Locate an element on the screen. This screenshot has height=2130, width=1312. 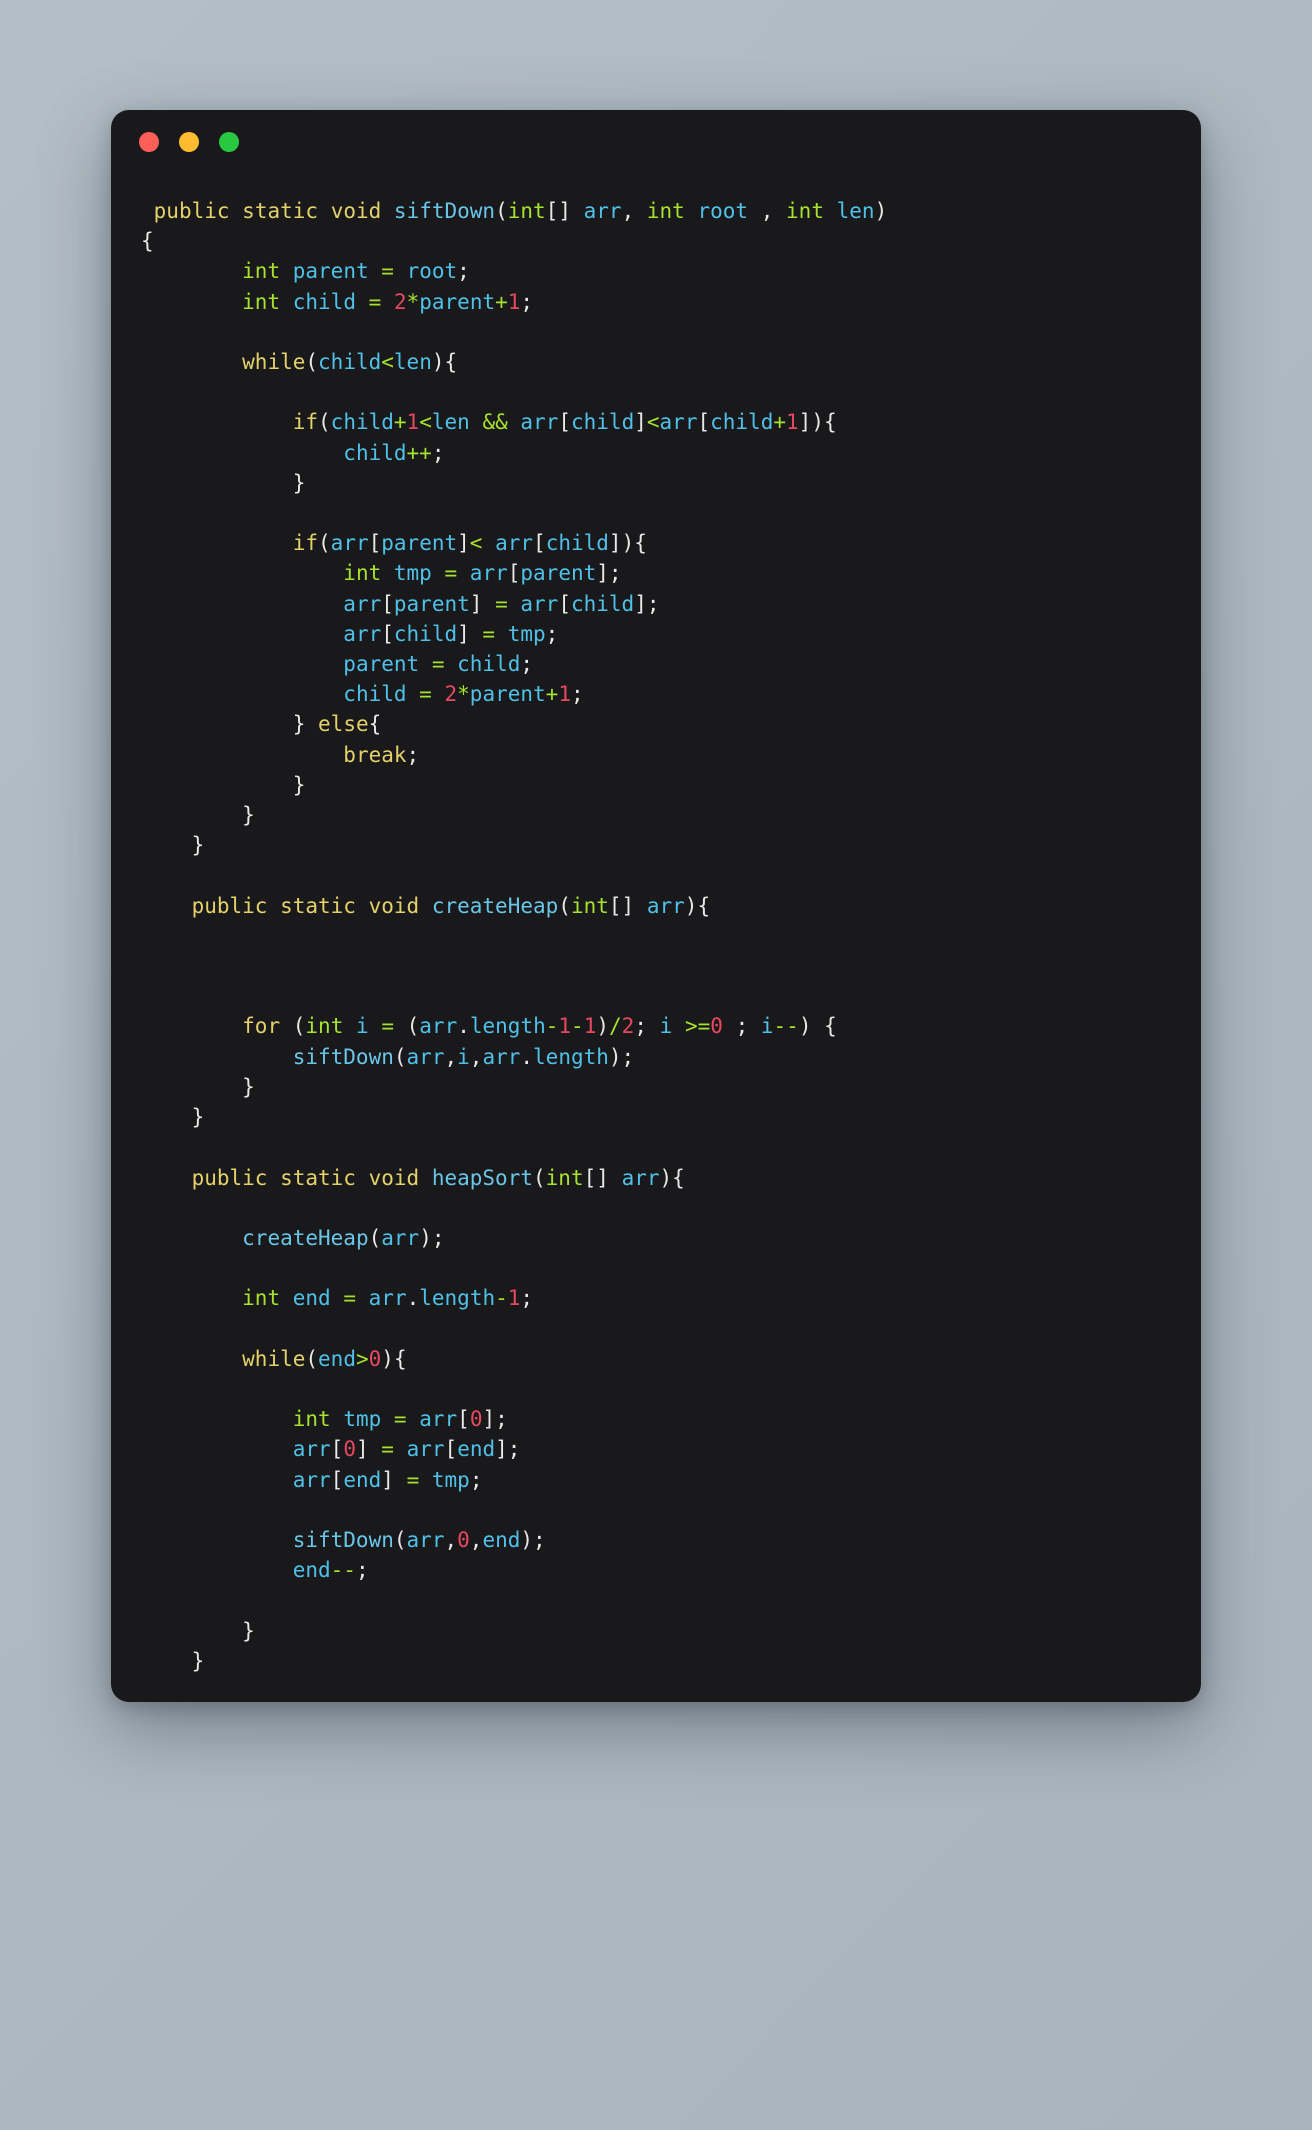
minimize-button is located at coordinates (189, 142).